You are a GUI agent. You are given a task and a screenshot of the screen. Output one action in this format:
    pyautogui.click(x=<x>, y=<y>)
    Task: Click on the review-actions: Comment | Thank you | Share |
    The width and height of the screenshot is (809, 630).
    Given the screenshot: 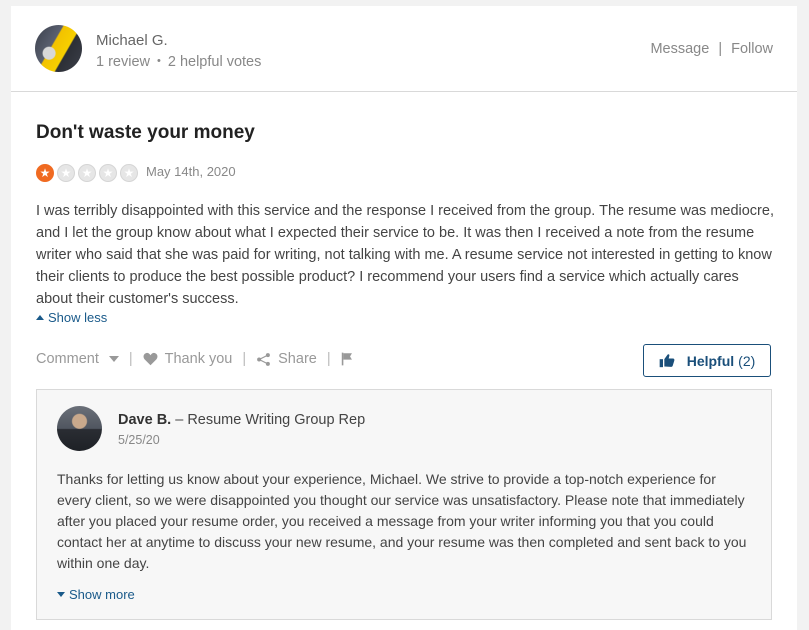 What is the action you would take?
    pyautogui.click(x=195, y=359)
    